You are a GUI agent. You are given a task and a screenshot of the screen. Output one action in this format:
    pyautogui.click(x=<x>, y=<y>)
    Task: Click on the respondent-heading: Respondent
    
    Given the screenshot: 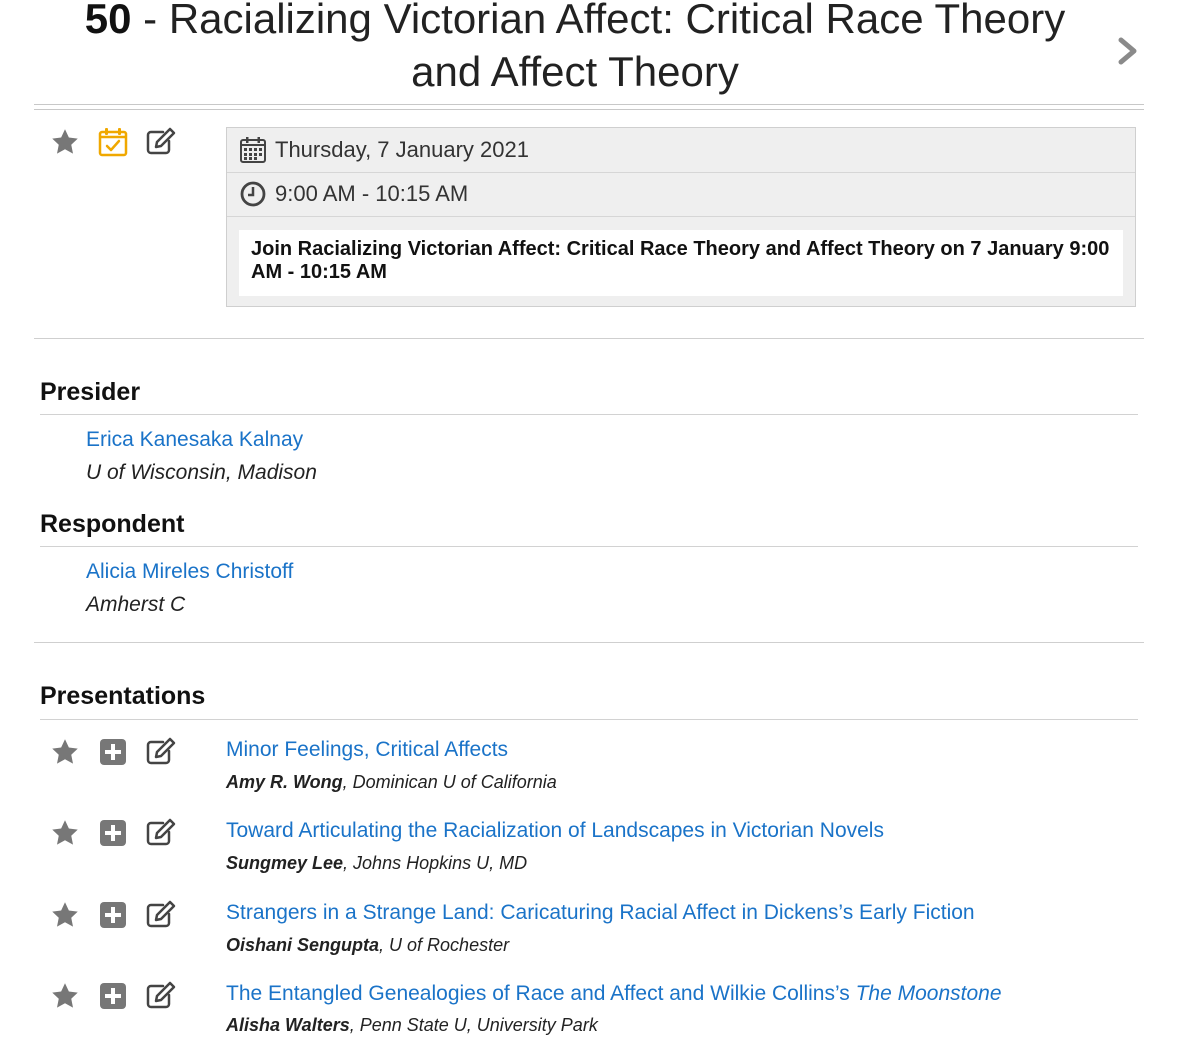 What is the action you would take?
    pyautogui.click(x=112, y=524)
    